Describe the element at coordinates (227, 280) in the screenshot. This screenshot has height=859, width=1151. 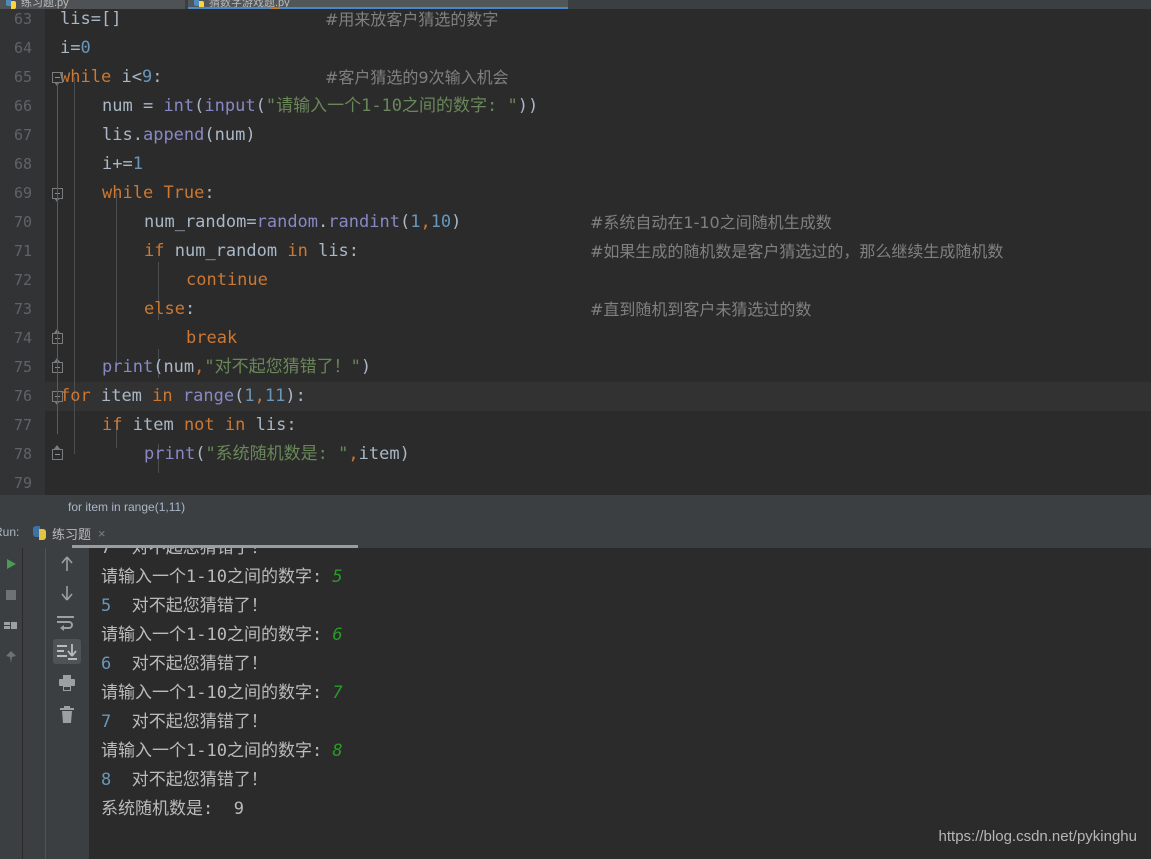
I see `code-line: continue` at that location.